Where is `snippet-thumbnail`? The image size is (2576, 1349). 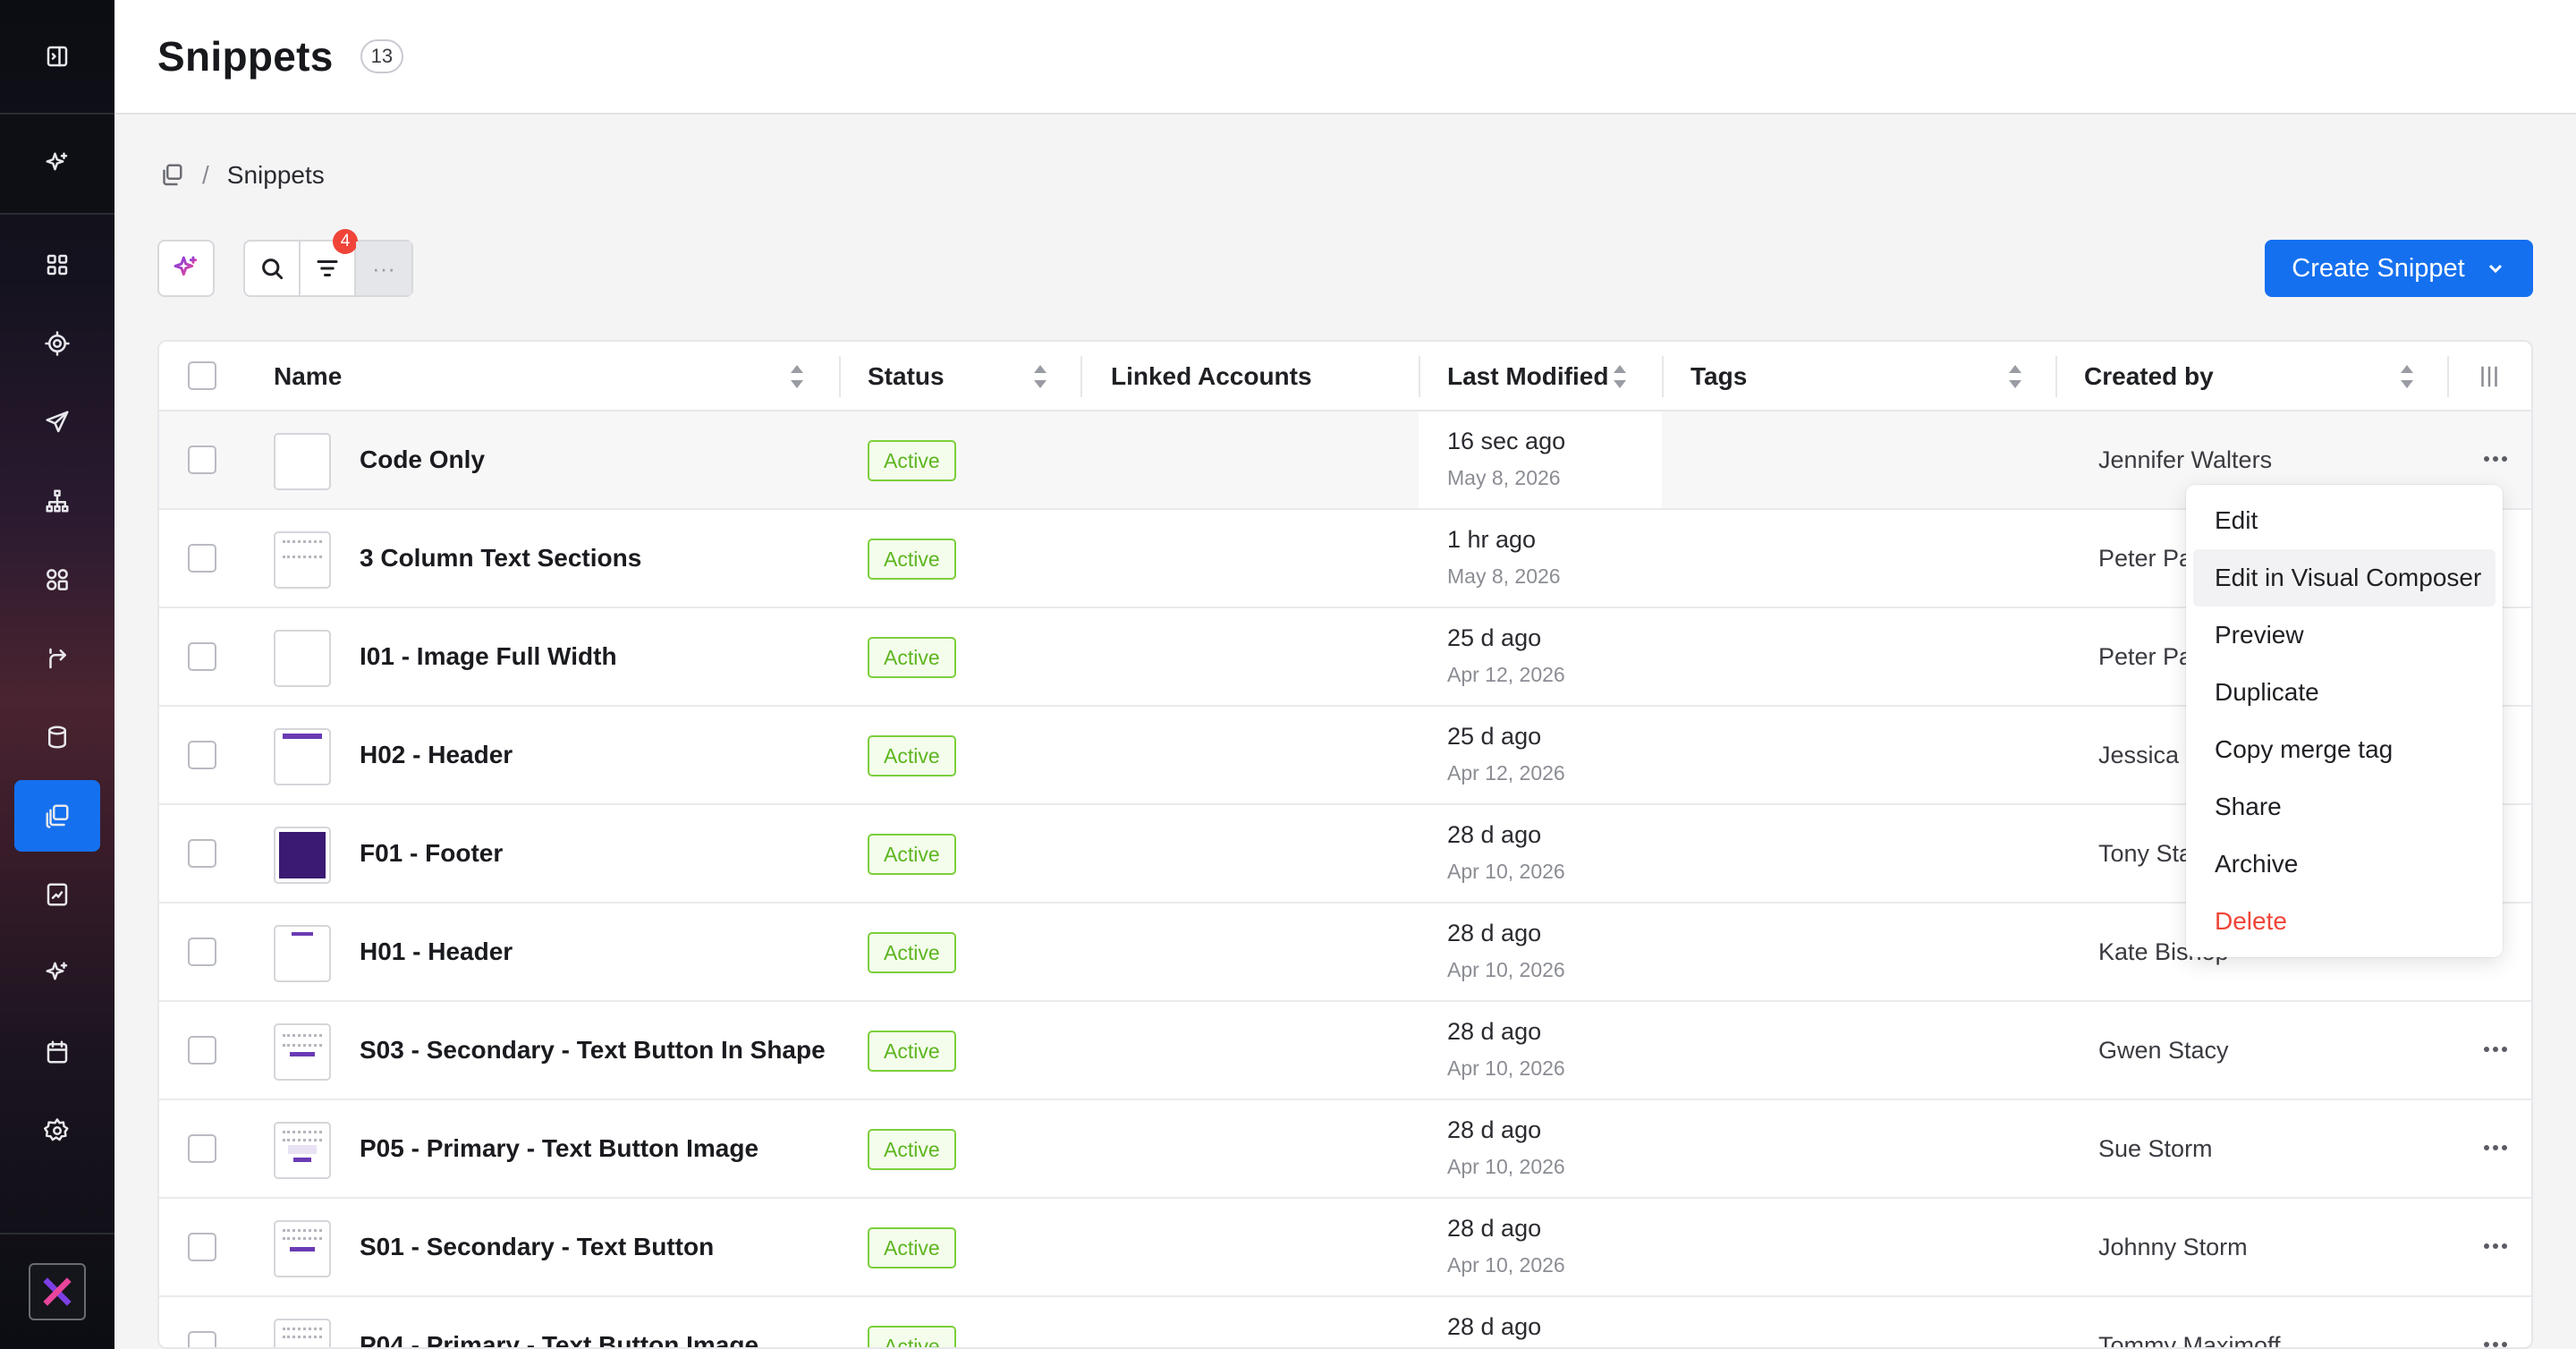
snippet-thumbnail is located at coordinates (302, 1333).